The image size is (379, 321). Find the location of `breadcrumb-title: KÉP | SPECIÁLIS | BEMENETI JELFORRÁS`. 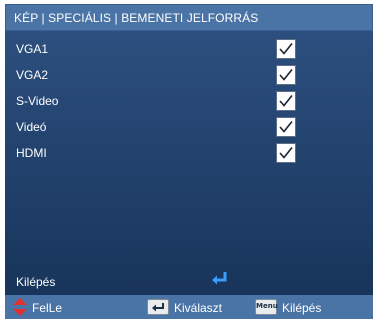

breadcrumb-title: KÉP | SPECIÁLIS | BEMENETI JELFORRÁS is located at coordinates (136, 18).